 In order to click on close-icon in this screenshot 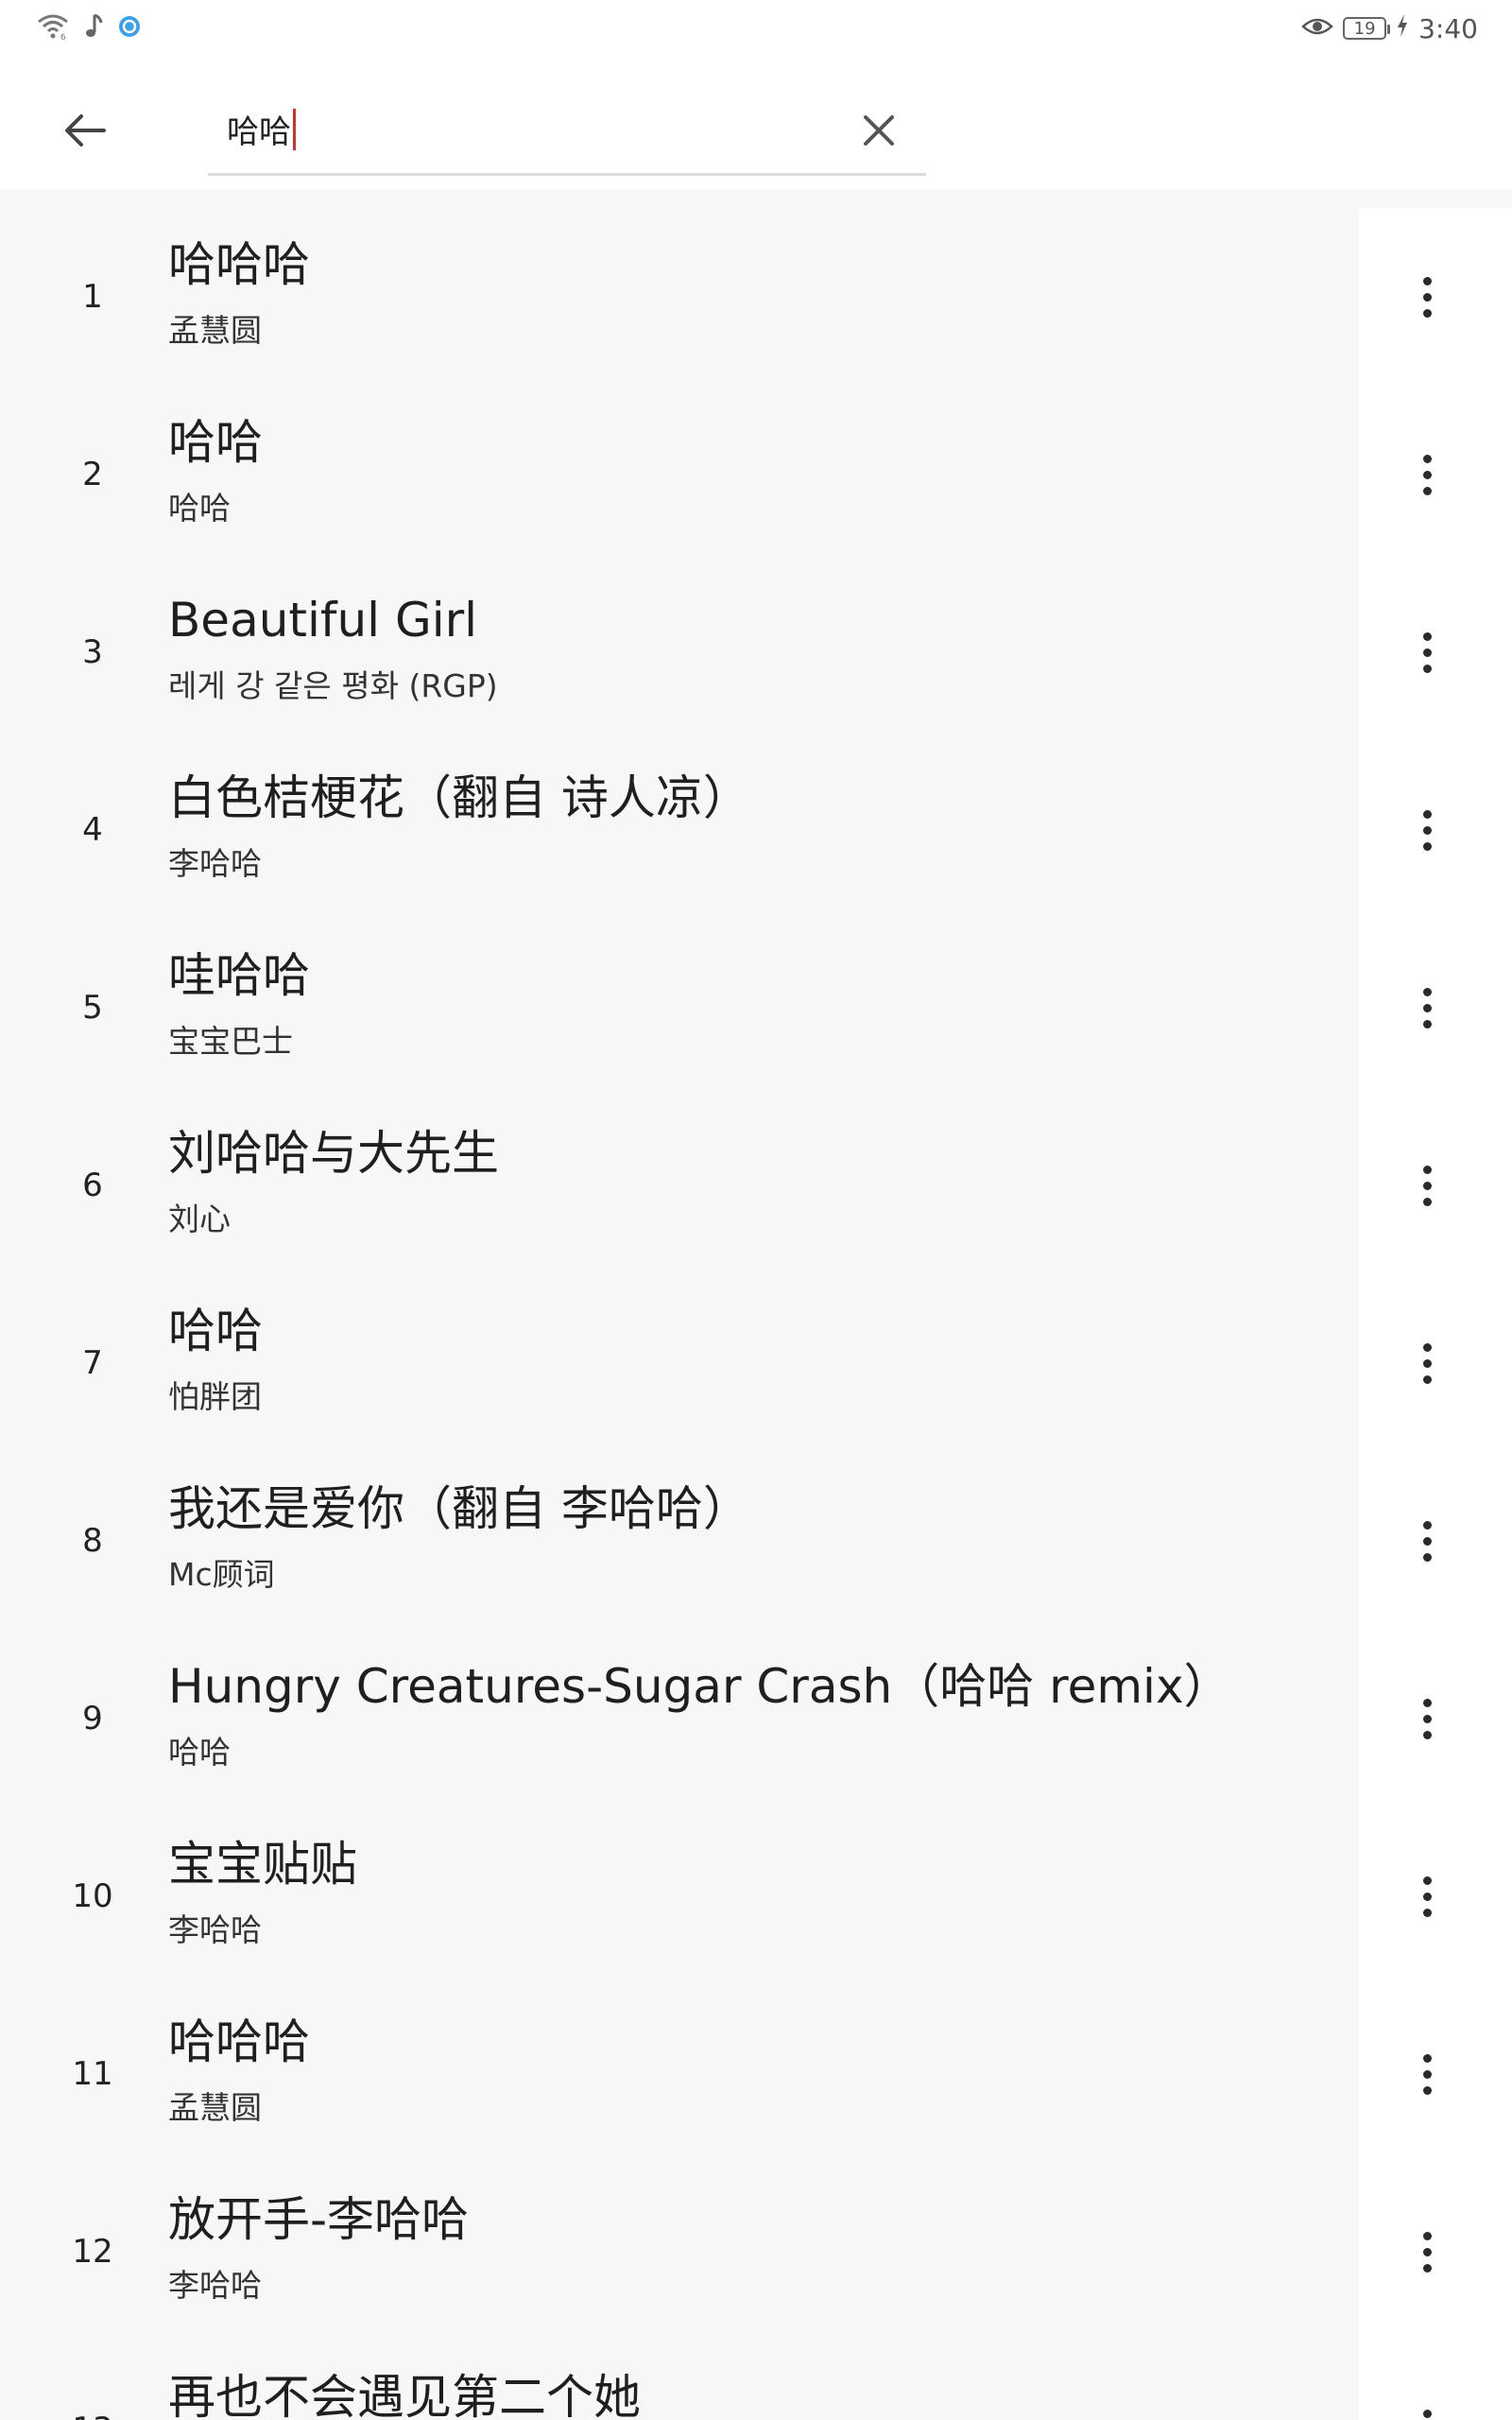, I will do `click(879, 130)`.